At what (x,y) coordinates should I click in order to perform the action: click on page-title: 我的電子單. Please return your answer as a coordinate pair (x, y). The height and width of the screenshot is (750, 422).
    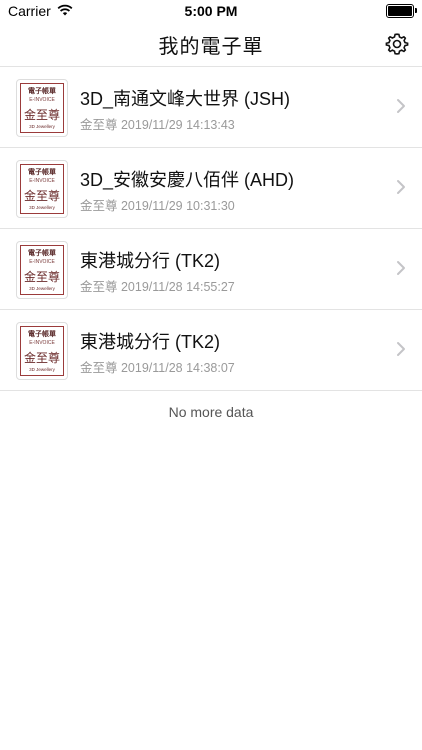
    Looking at the image, I should click on (211, 46).